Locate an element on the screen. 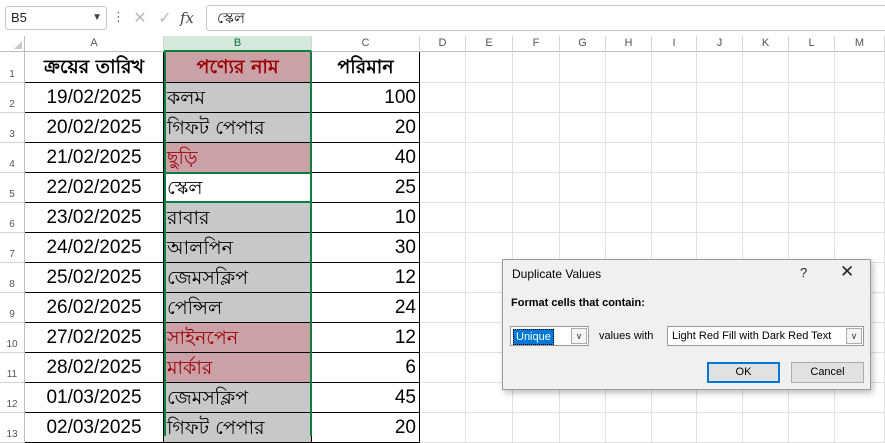 The height and width of the screenshot is (443, 885). ok-button: OK is located at coordinates (743, 372).